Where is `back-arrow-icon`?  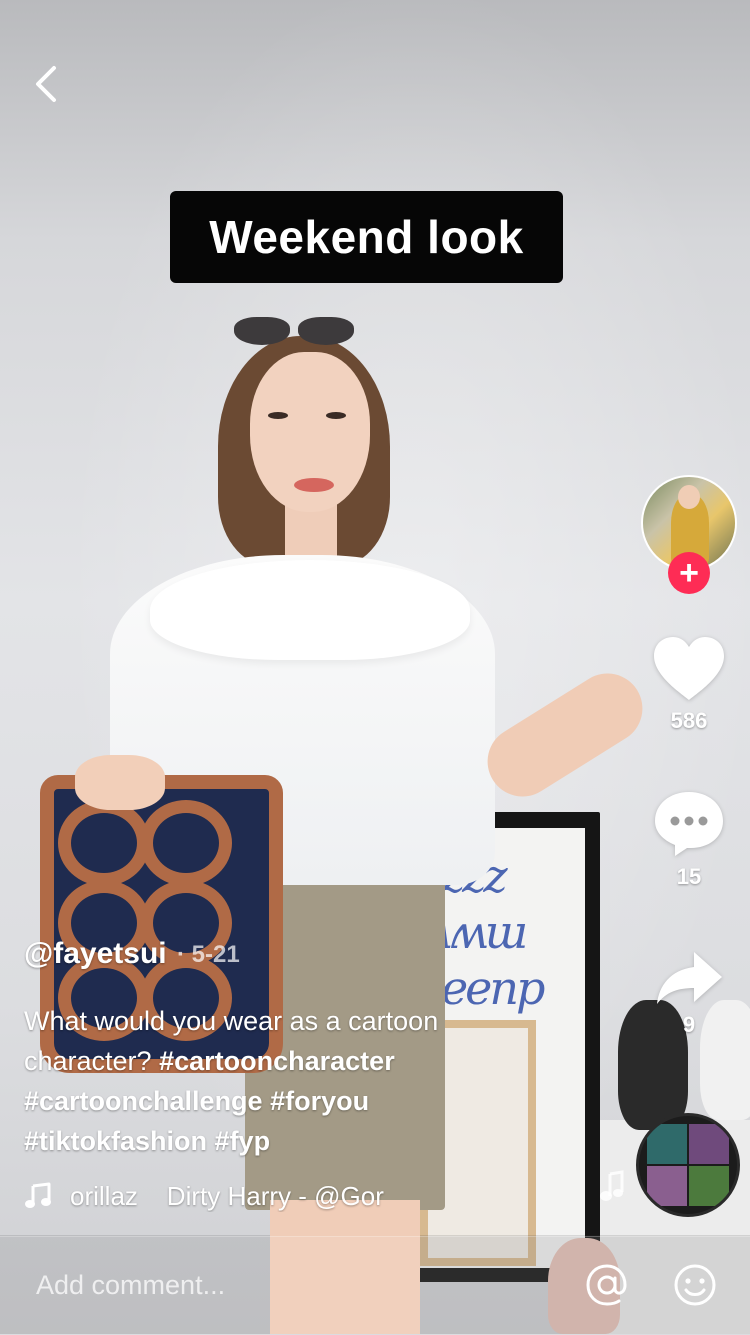
back-arrow-icon is located at coordinates (46, 84).